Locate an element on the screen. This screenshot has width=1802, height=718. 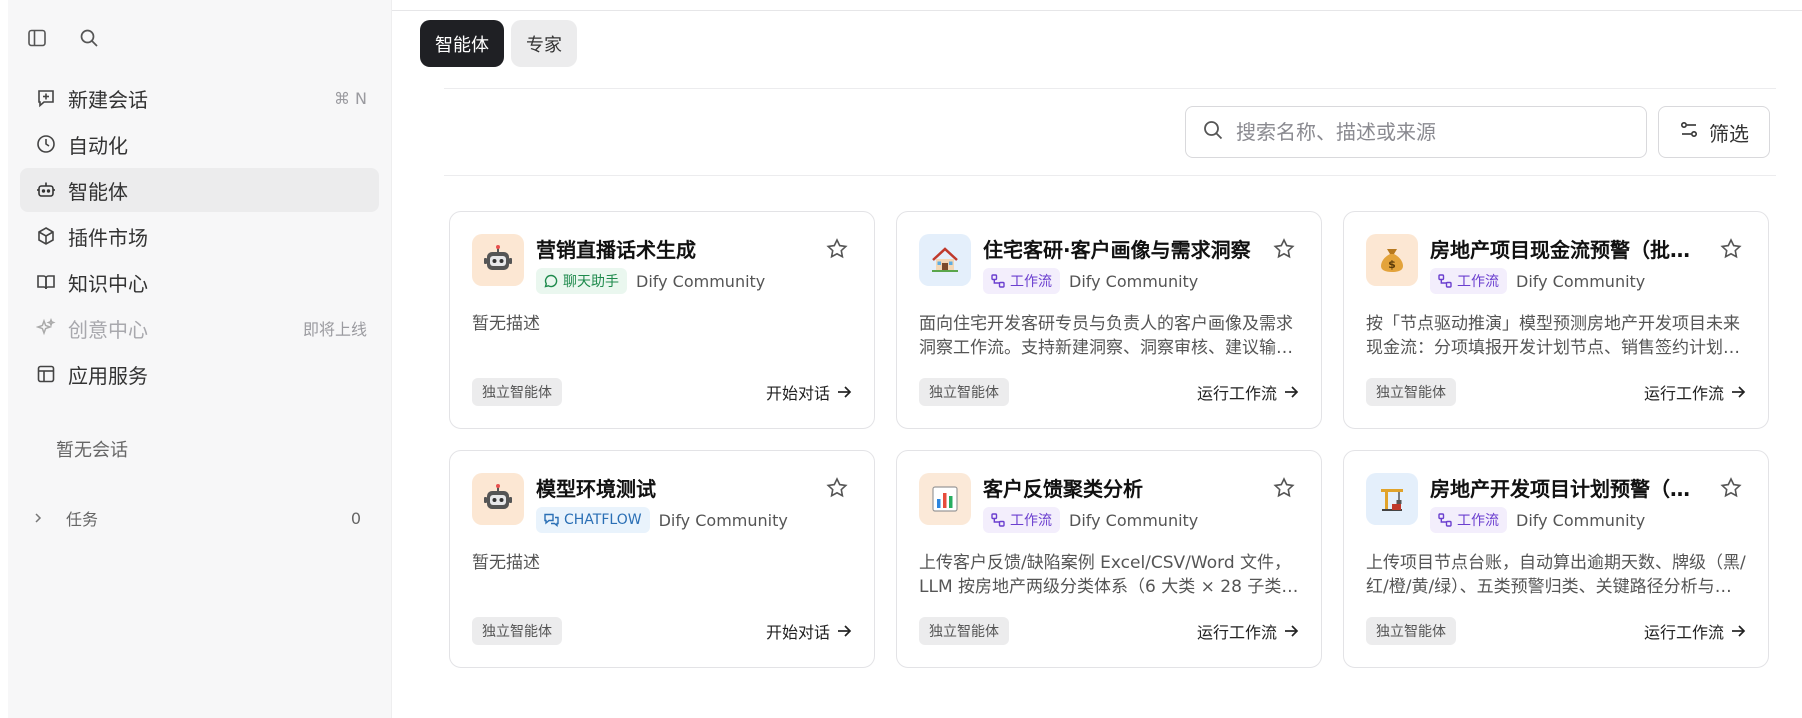
robot-icon is located at coordinates (46, 190).